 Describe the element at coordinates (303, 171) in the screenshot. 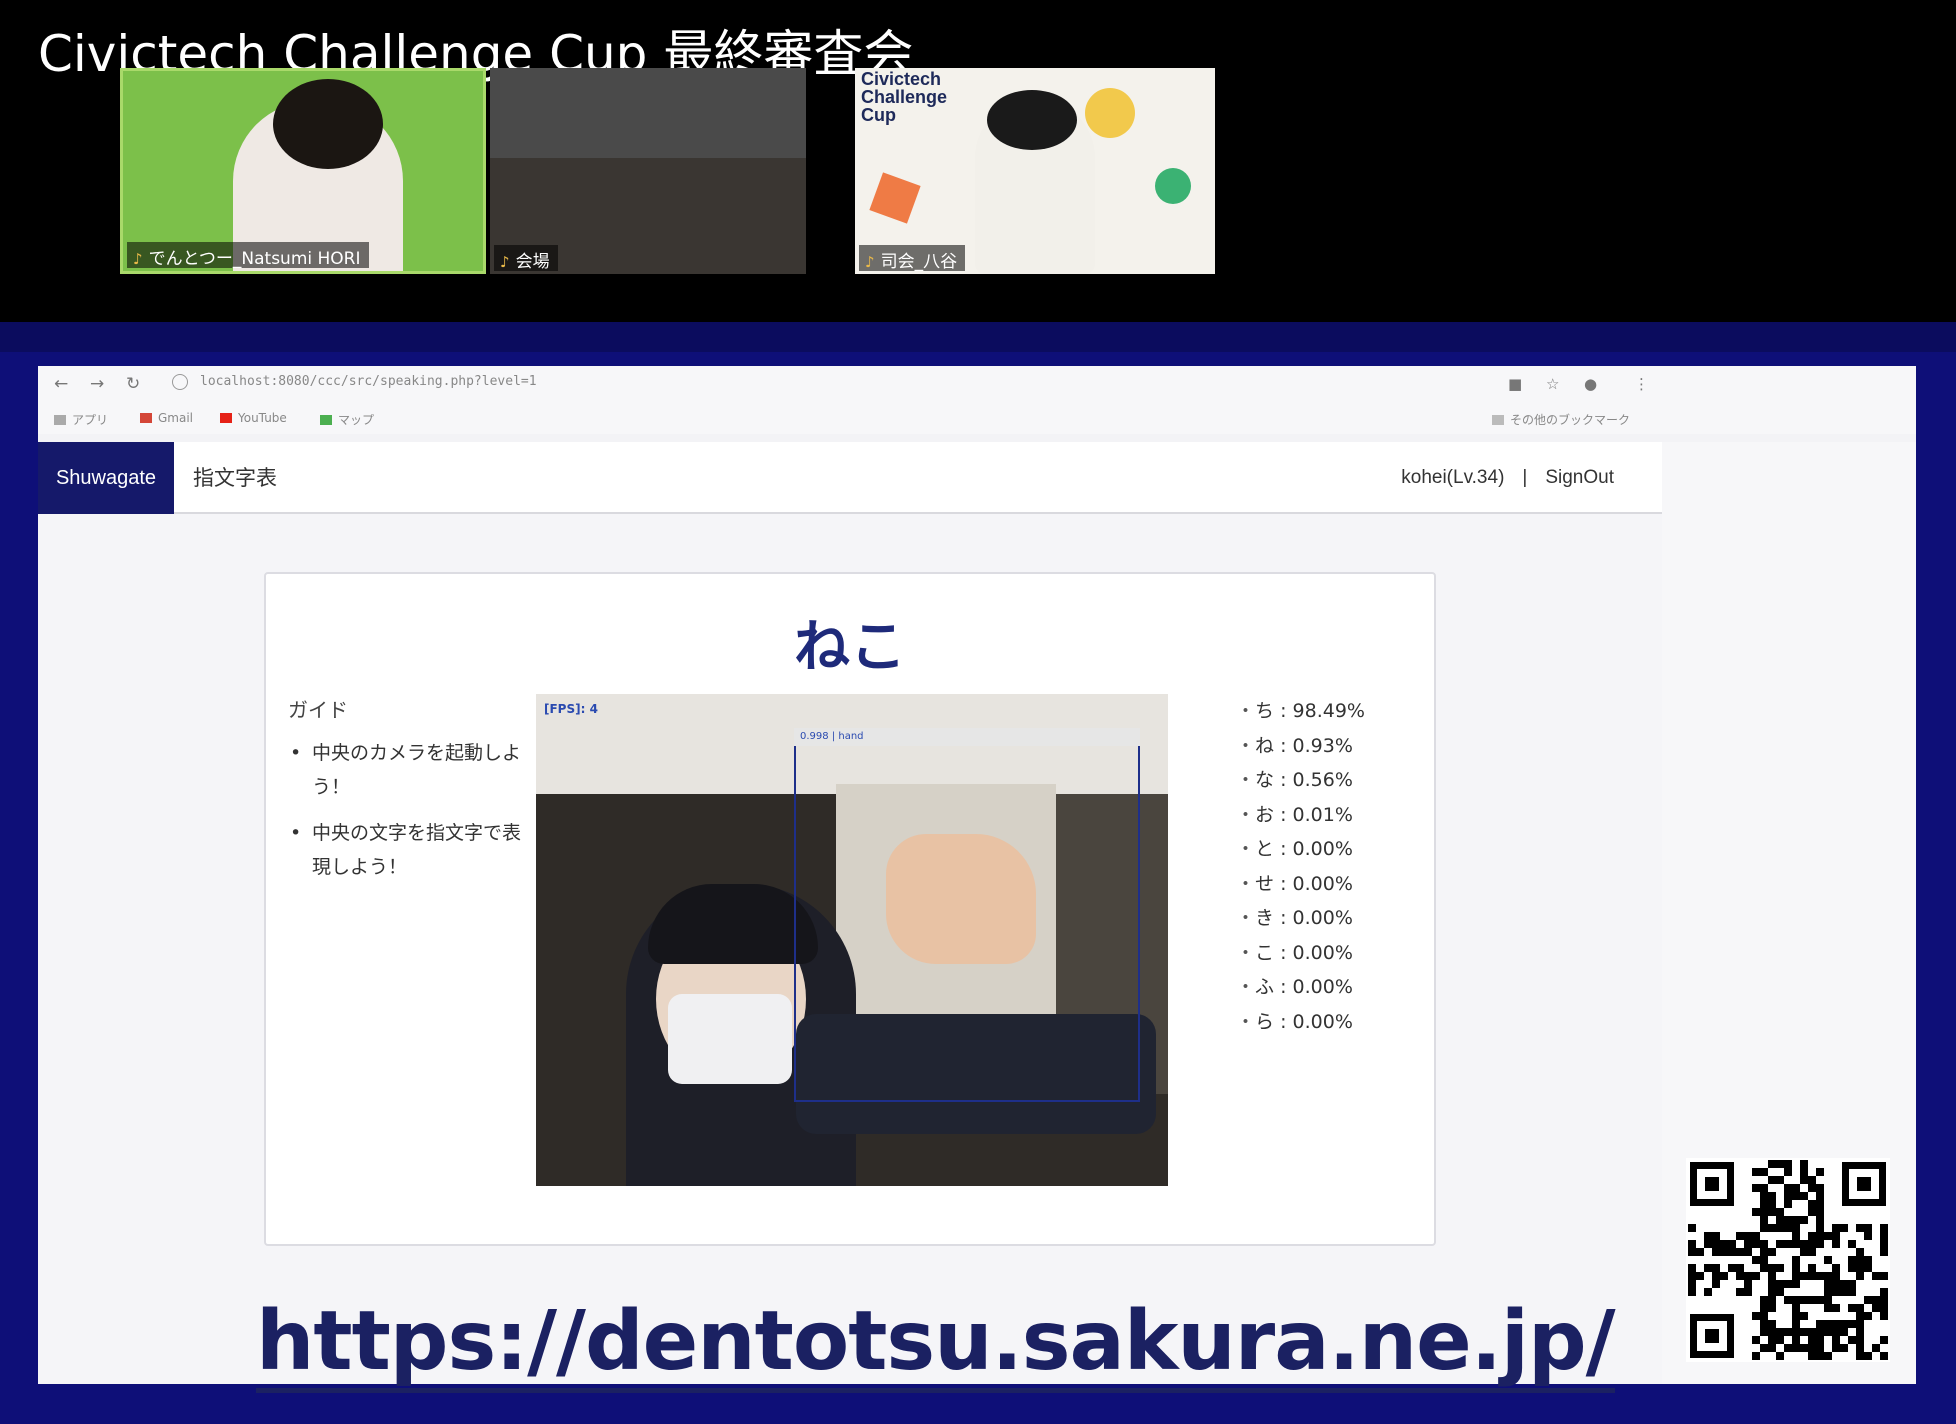

I see `video-tile-participant-1: ♪ でんとつー_Natsumi HORI` at that location.